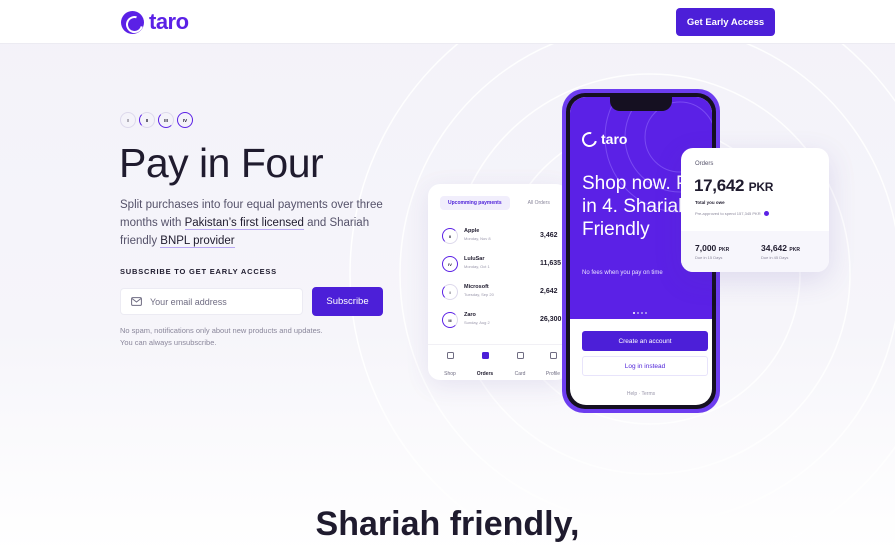 The height and width of the screenshot is (552, 895). Describe the element at coordinates (553, 374) in the screenshot. I see `nav-label: Profile` at that location.